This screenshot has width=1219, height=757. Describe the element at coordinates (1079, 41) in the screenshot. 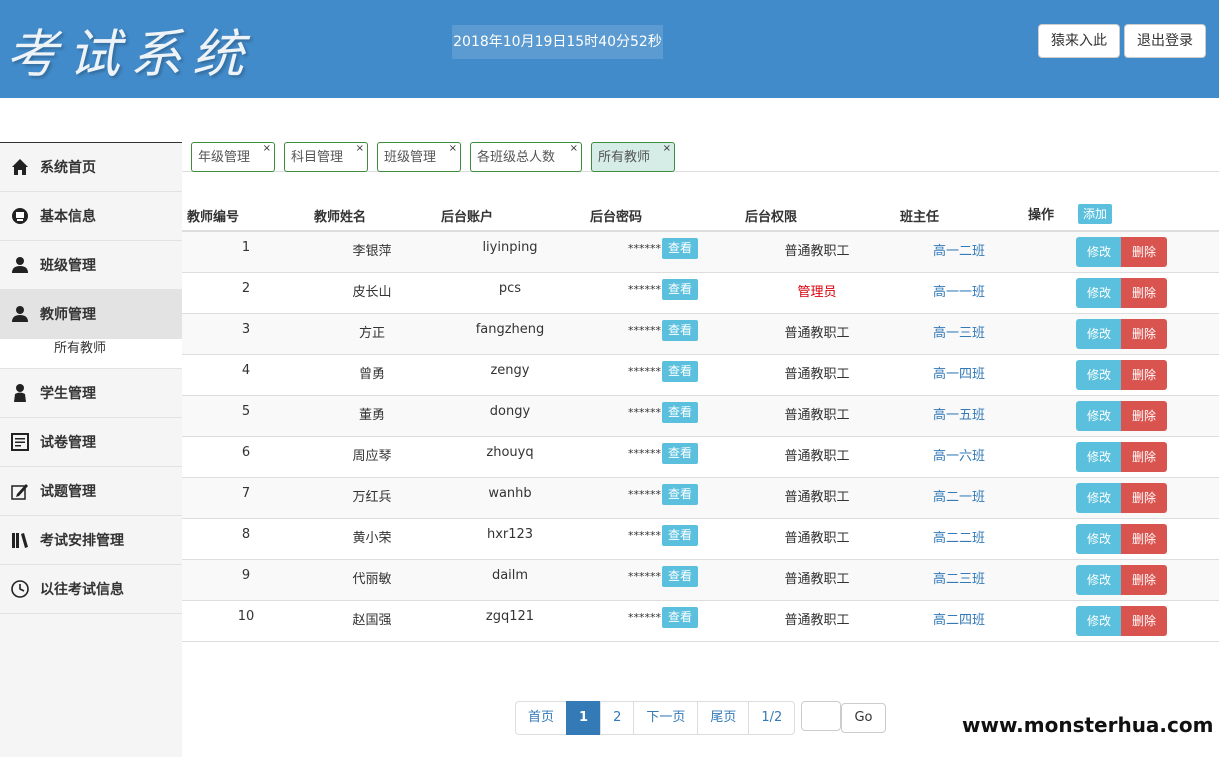

I see `enter-button: 猿来入此` at that location.